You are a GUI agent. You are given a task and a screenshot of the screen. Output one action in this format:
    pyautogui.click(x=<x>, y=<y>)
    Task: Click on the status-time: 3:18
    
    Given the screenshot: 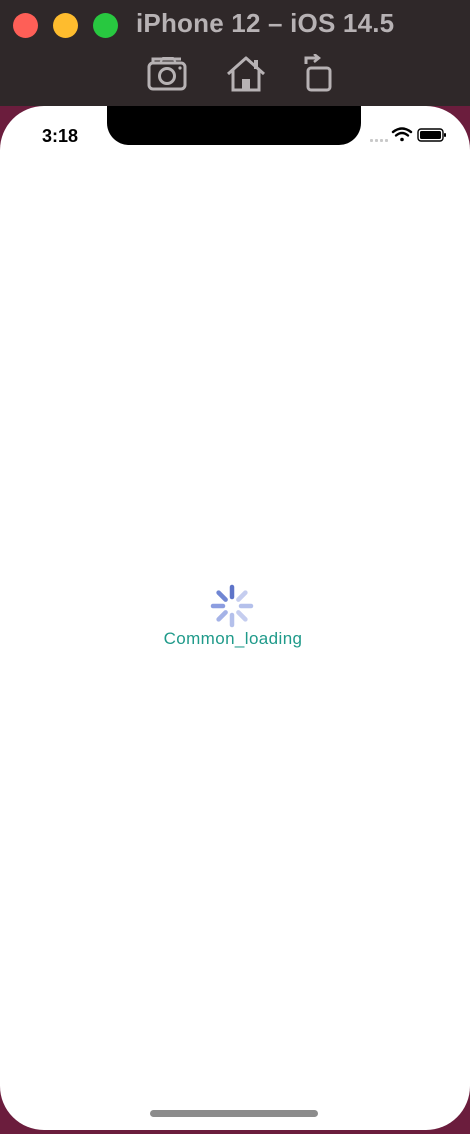 What is the action you would take?
    pyautogui.click(x=60, y=136)
    